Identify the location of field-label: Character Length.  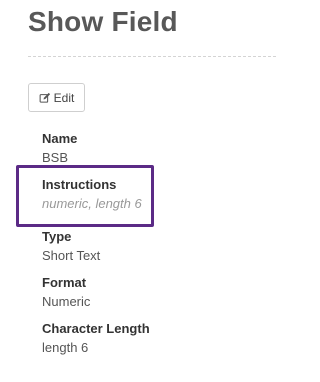
(96, 328).